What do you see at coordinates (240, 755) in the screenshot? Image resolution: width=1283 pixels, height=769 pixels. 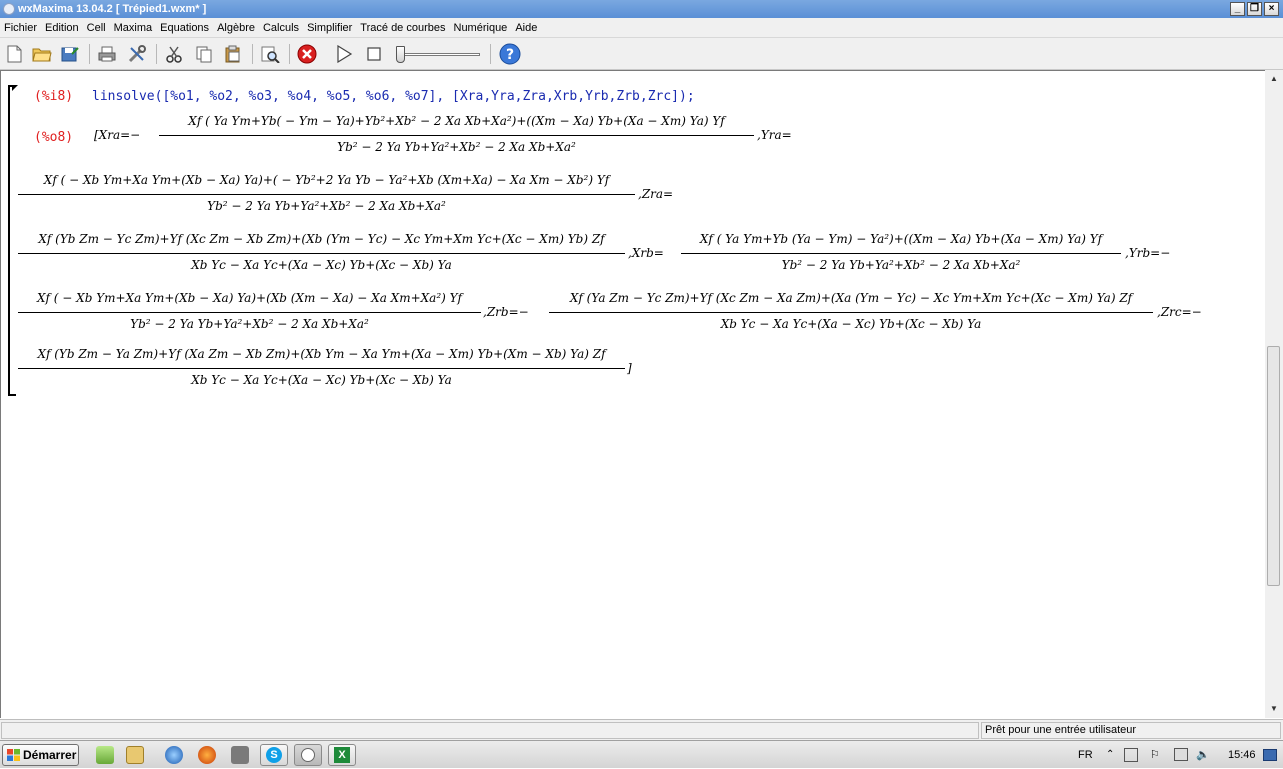 I see `tool-icon` at bounding box center [240, 755].